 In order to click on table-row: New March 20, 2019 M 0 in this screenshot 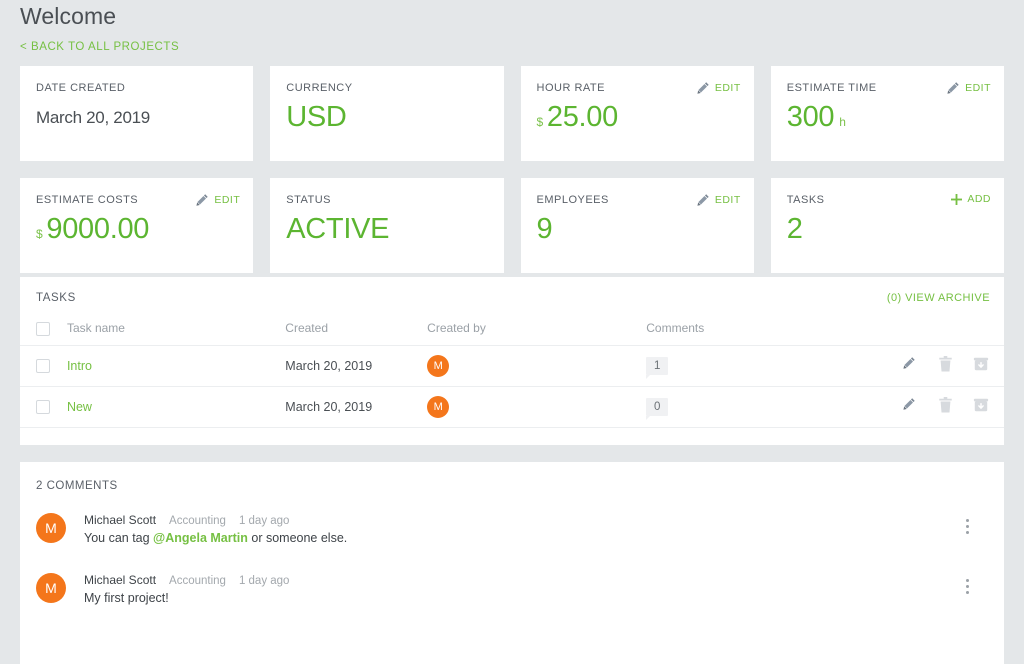, I will do `click(512, 407)`.